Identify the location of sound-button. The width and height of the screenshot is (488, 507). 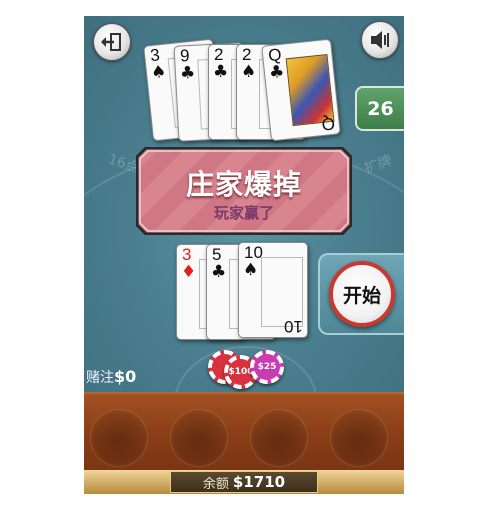
(380, 40).